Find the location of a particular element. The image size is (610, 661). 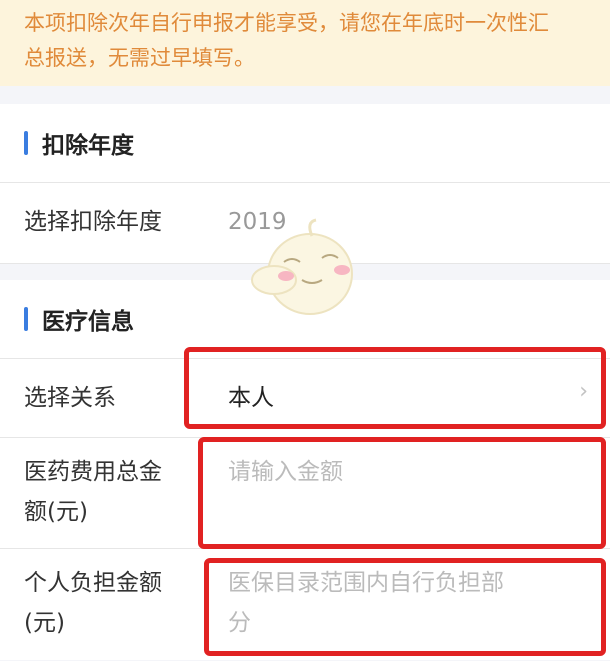

chevron-right-icon: › is located at coordinates (583, 391).